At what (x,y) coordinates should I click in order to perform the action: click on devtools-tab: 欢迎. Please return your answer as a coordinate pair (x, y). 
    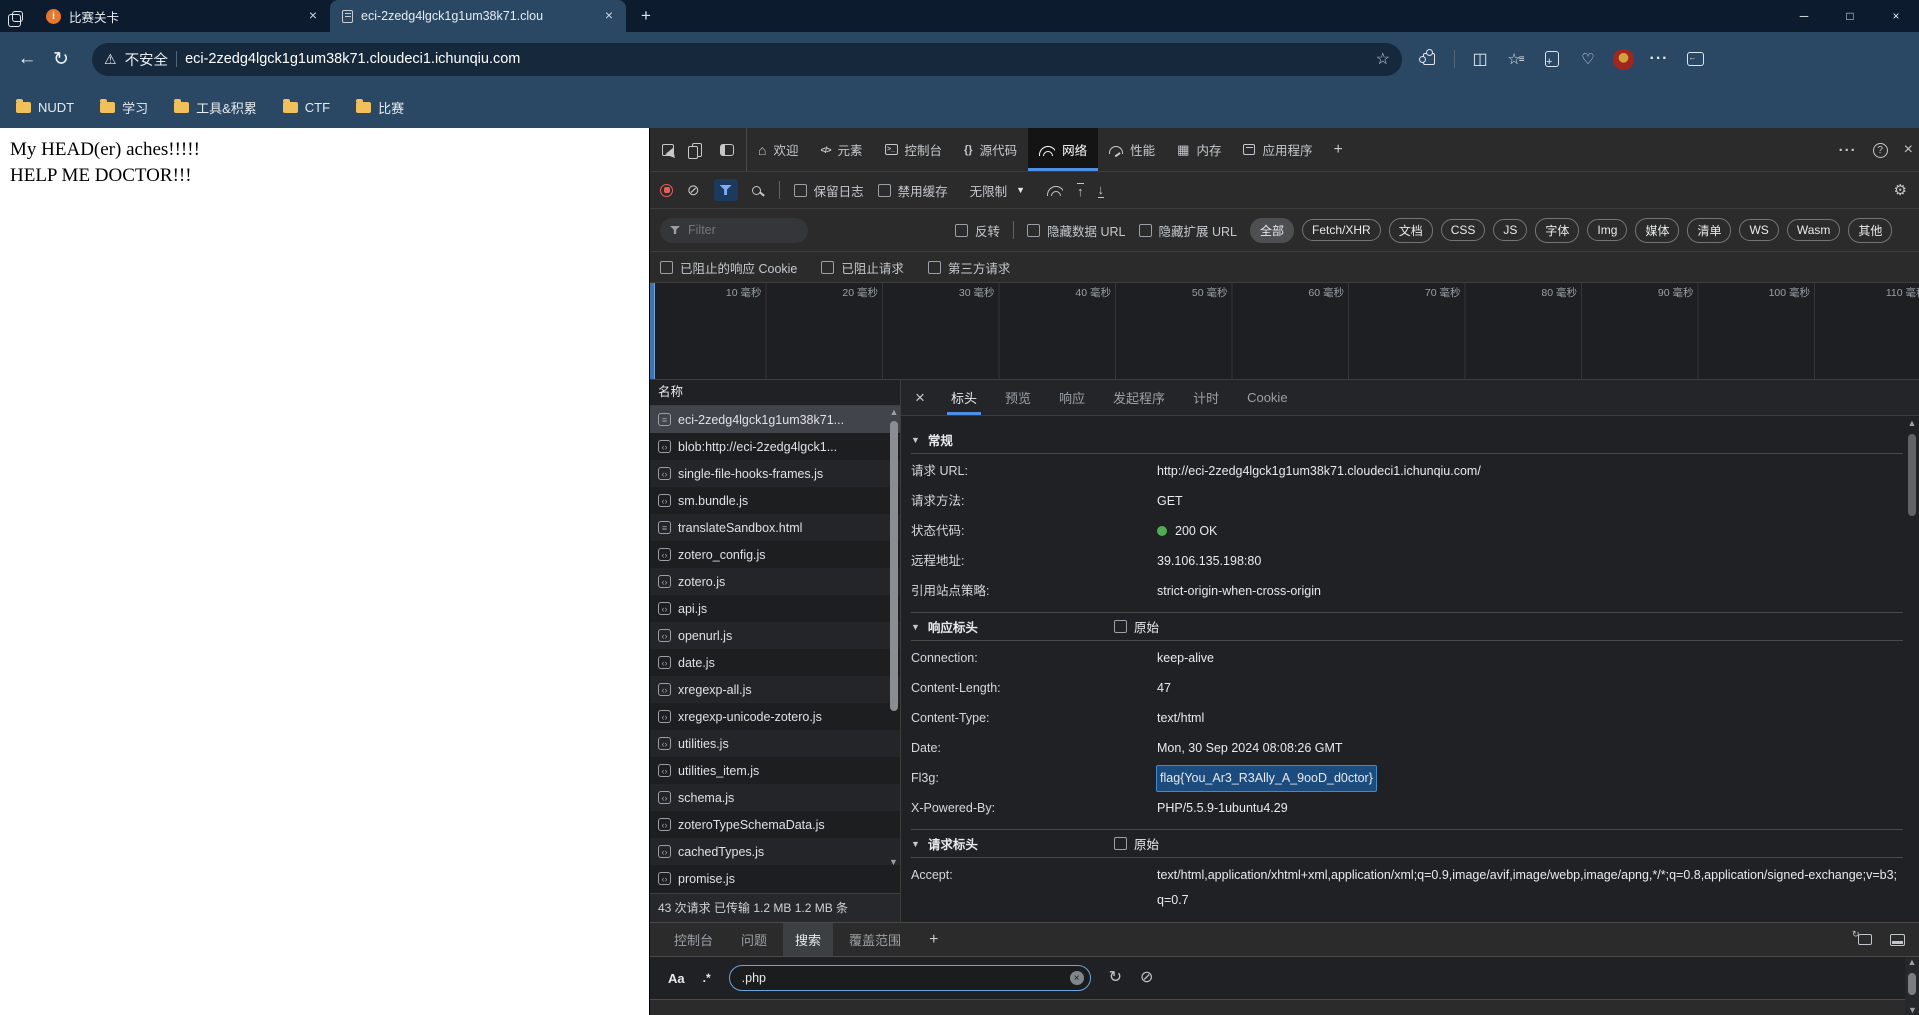
    Looking at the image, I should click on (778, 149).